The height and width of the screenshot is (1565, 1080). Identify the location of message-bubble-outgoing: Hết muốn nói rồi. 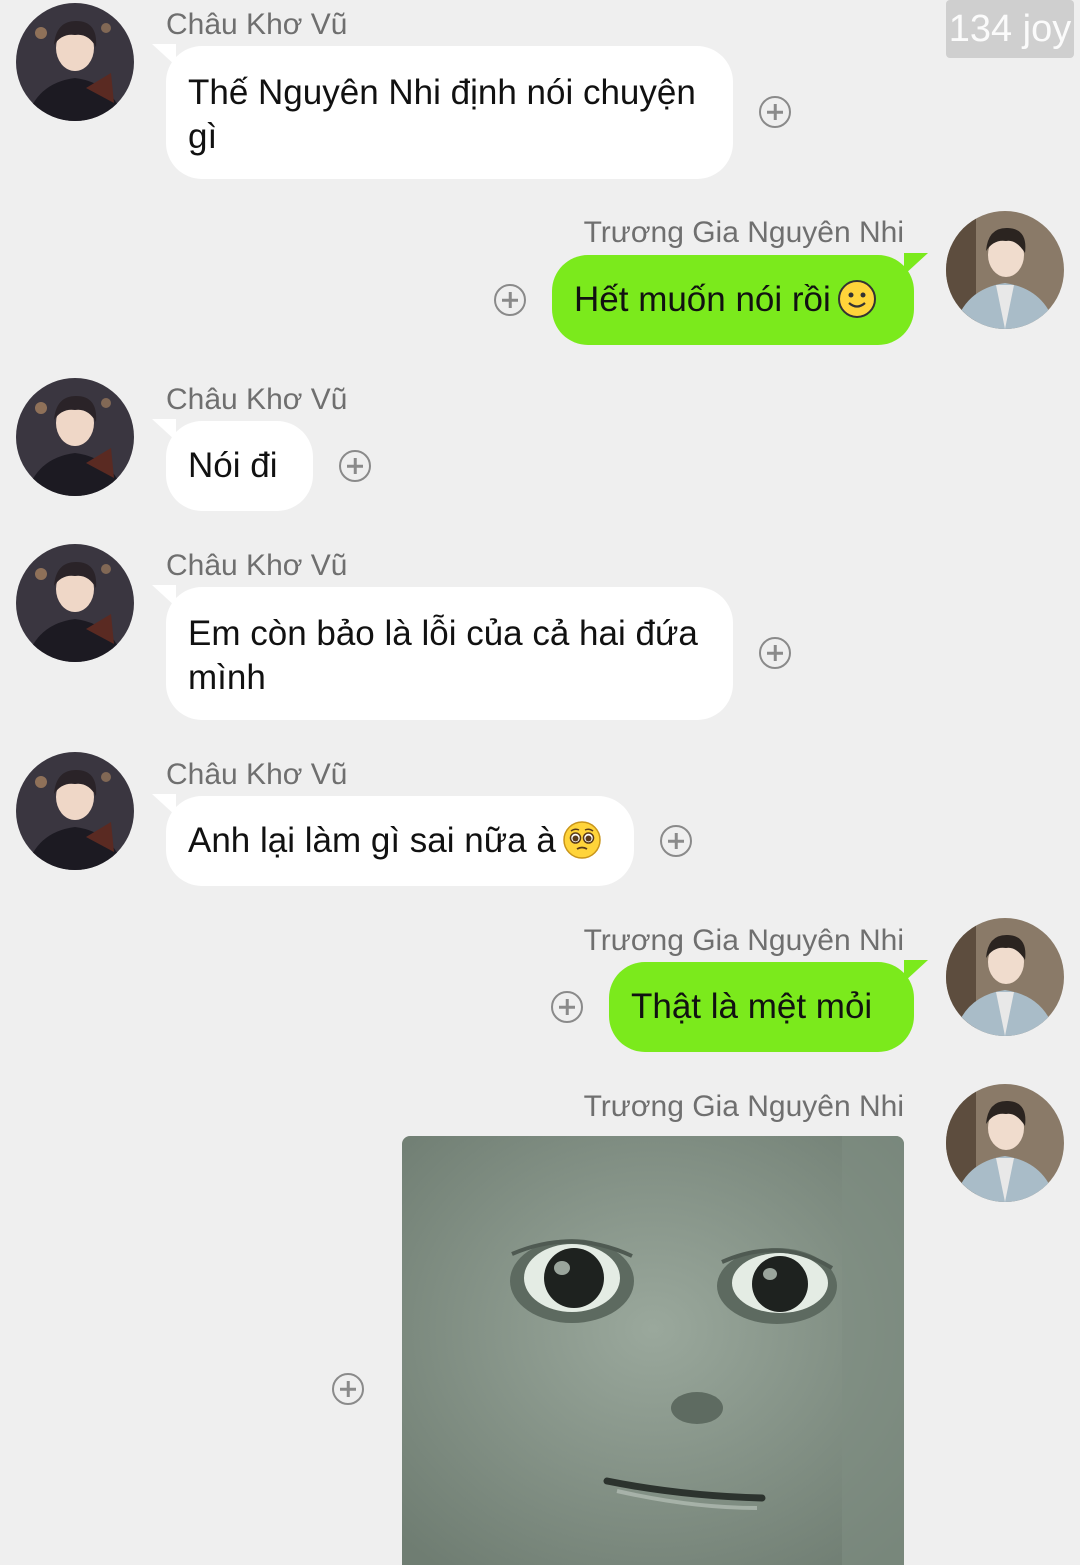
(740, 299).